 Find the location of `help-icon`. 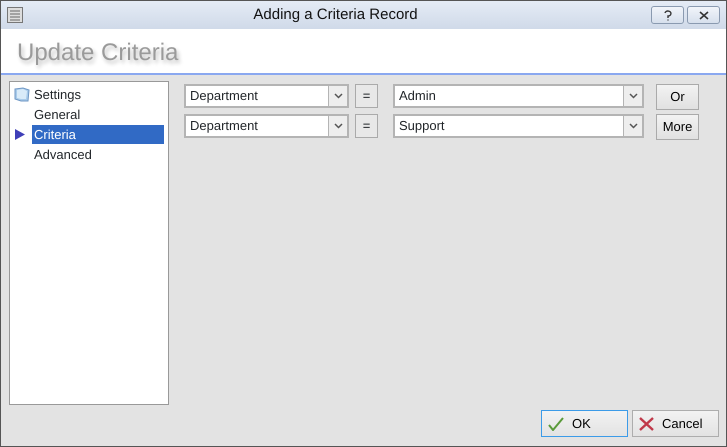

help-icon is located at coordinates (668, 15).